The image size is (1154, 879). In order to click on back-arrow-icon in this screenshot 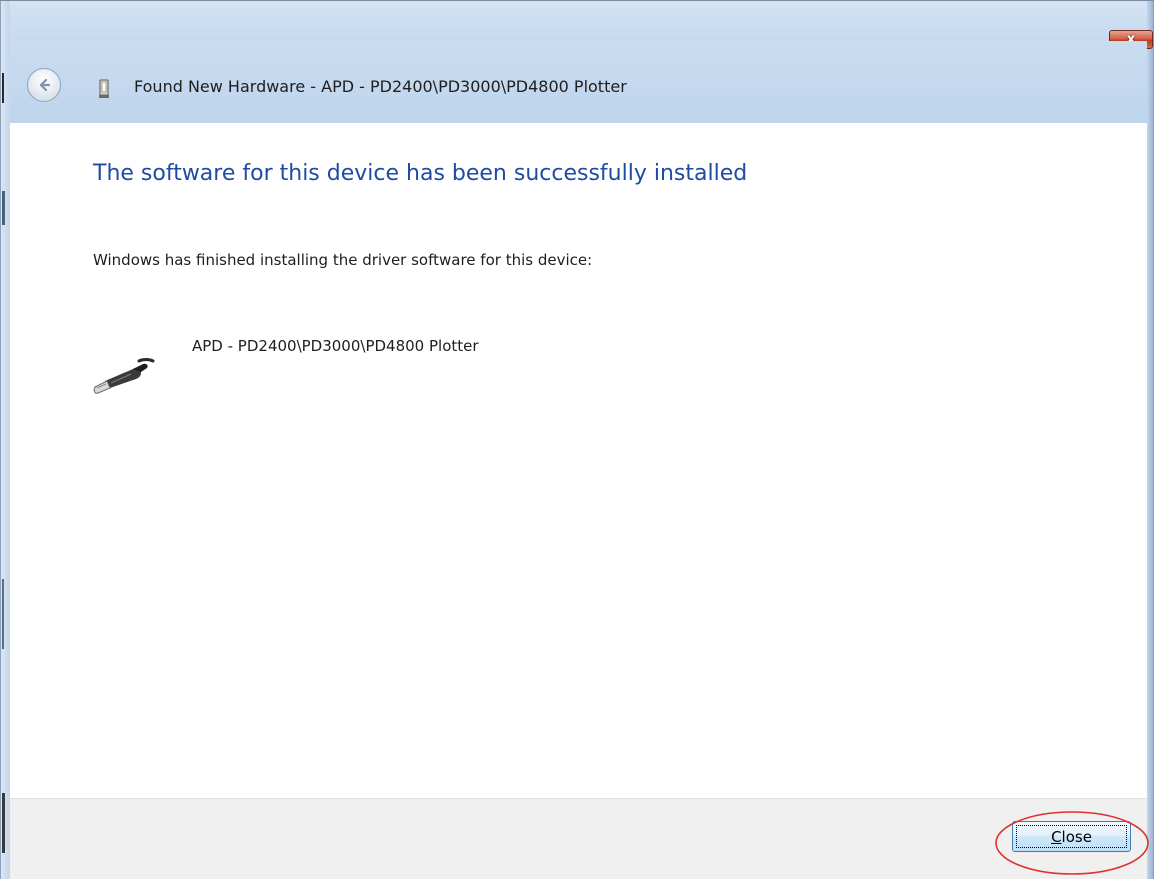, I will do `click(45, 85)`.